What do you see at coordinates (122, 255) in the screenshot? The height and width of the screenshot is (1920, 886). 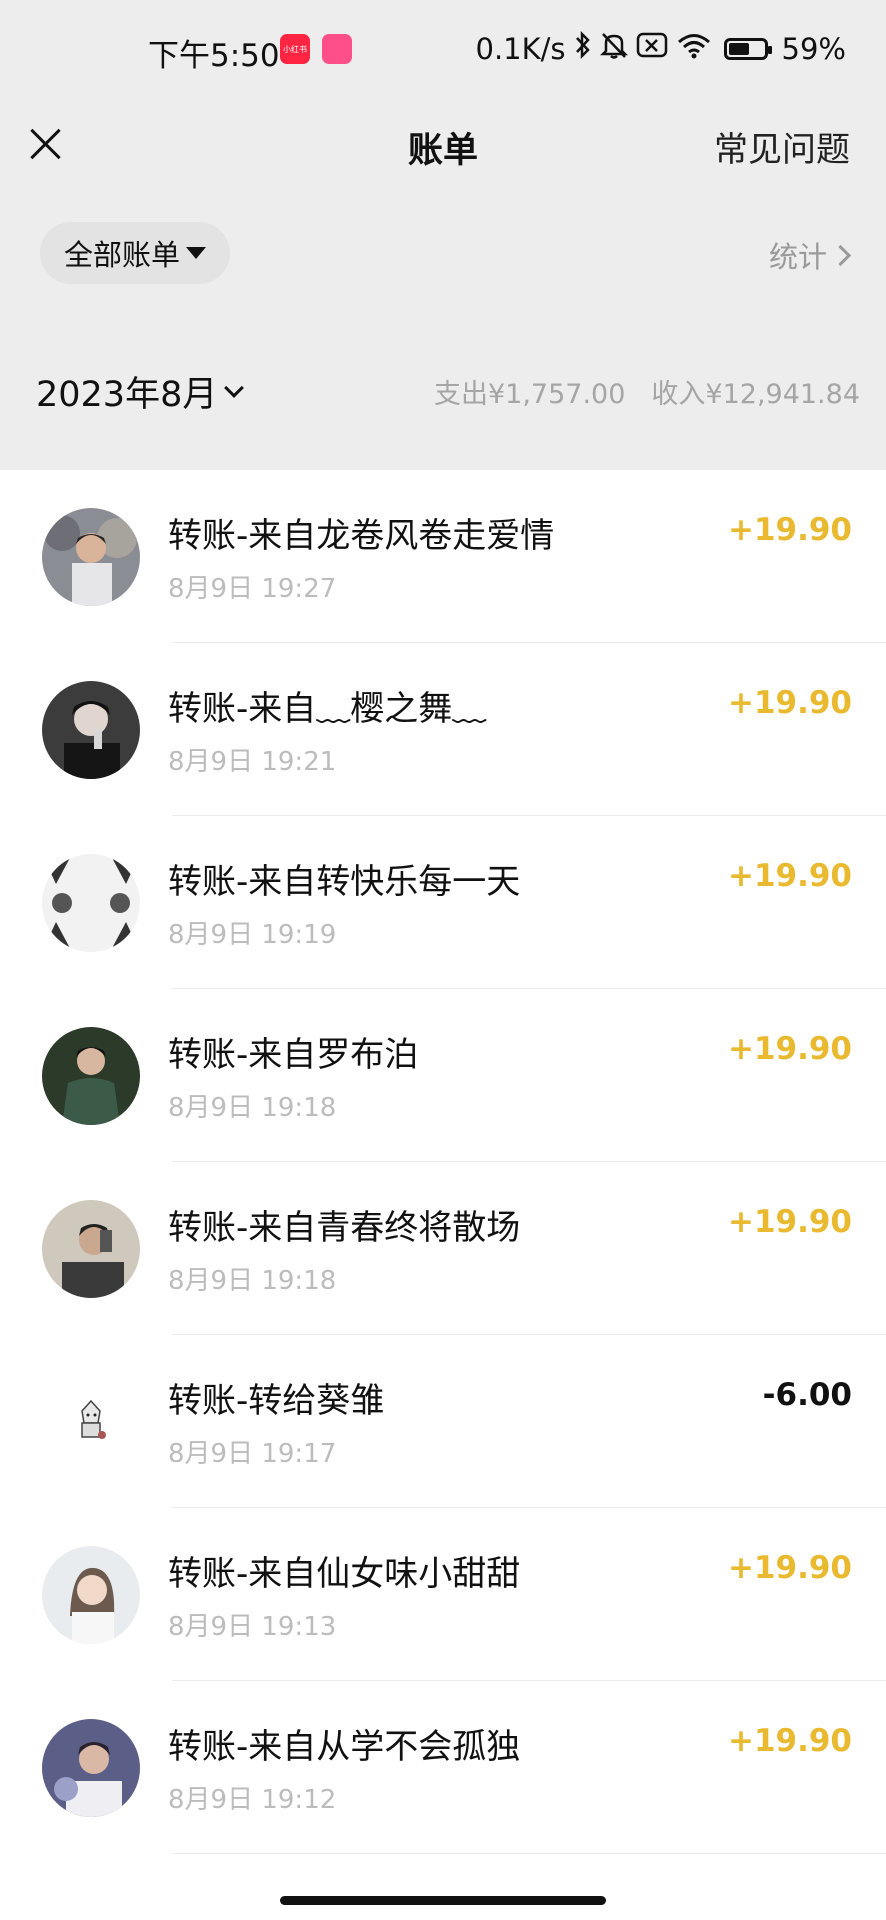 I see `filter-label: 全部账单` at bounding box center [122, 255].